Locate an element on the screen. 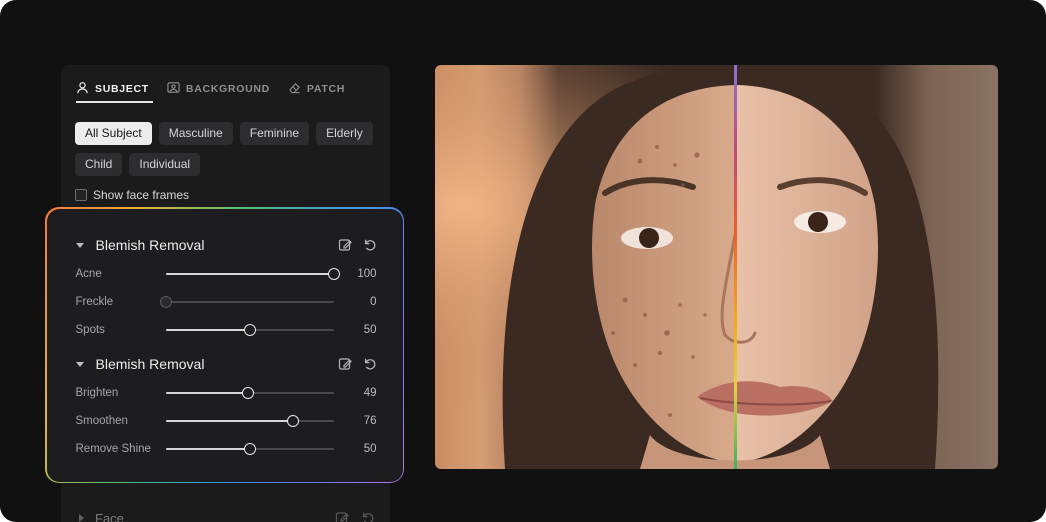 This screenshot has height=522, width=1046. slider-label: Freckle is located at coordinates (94, 301).